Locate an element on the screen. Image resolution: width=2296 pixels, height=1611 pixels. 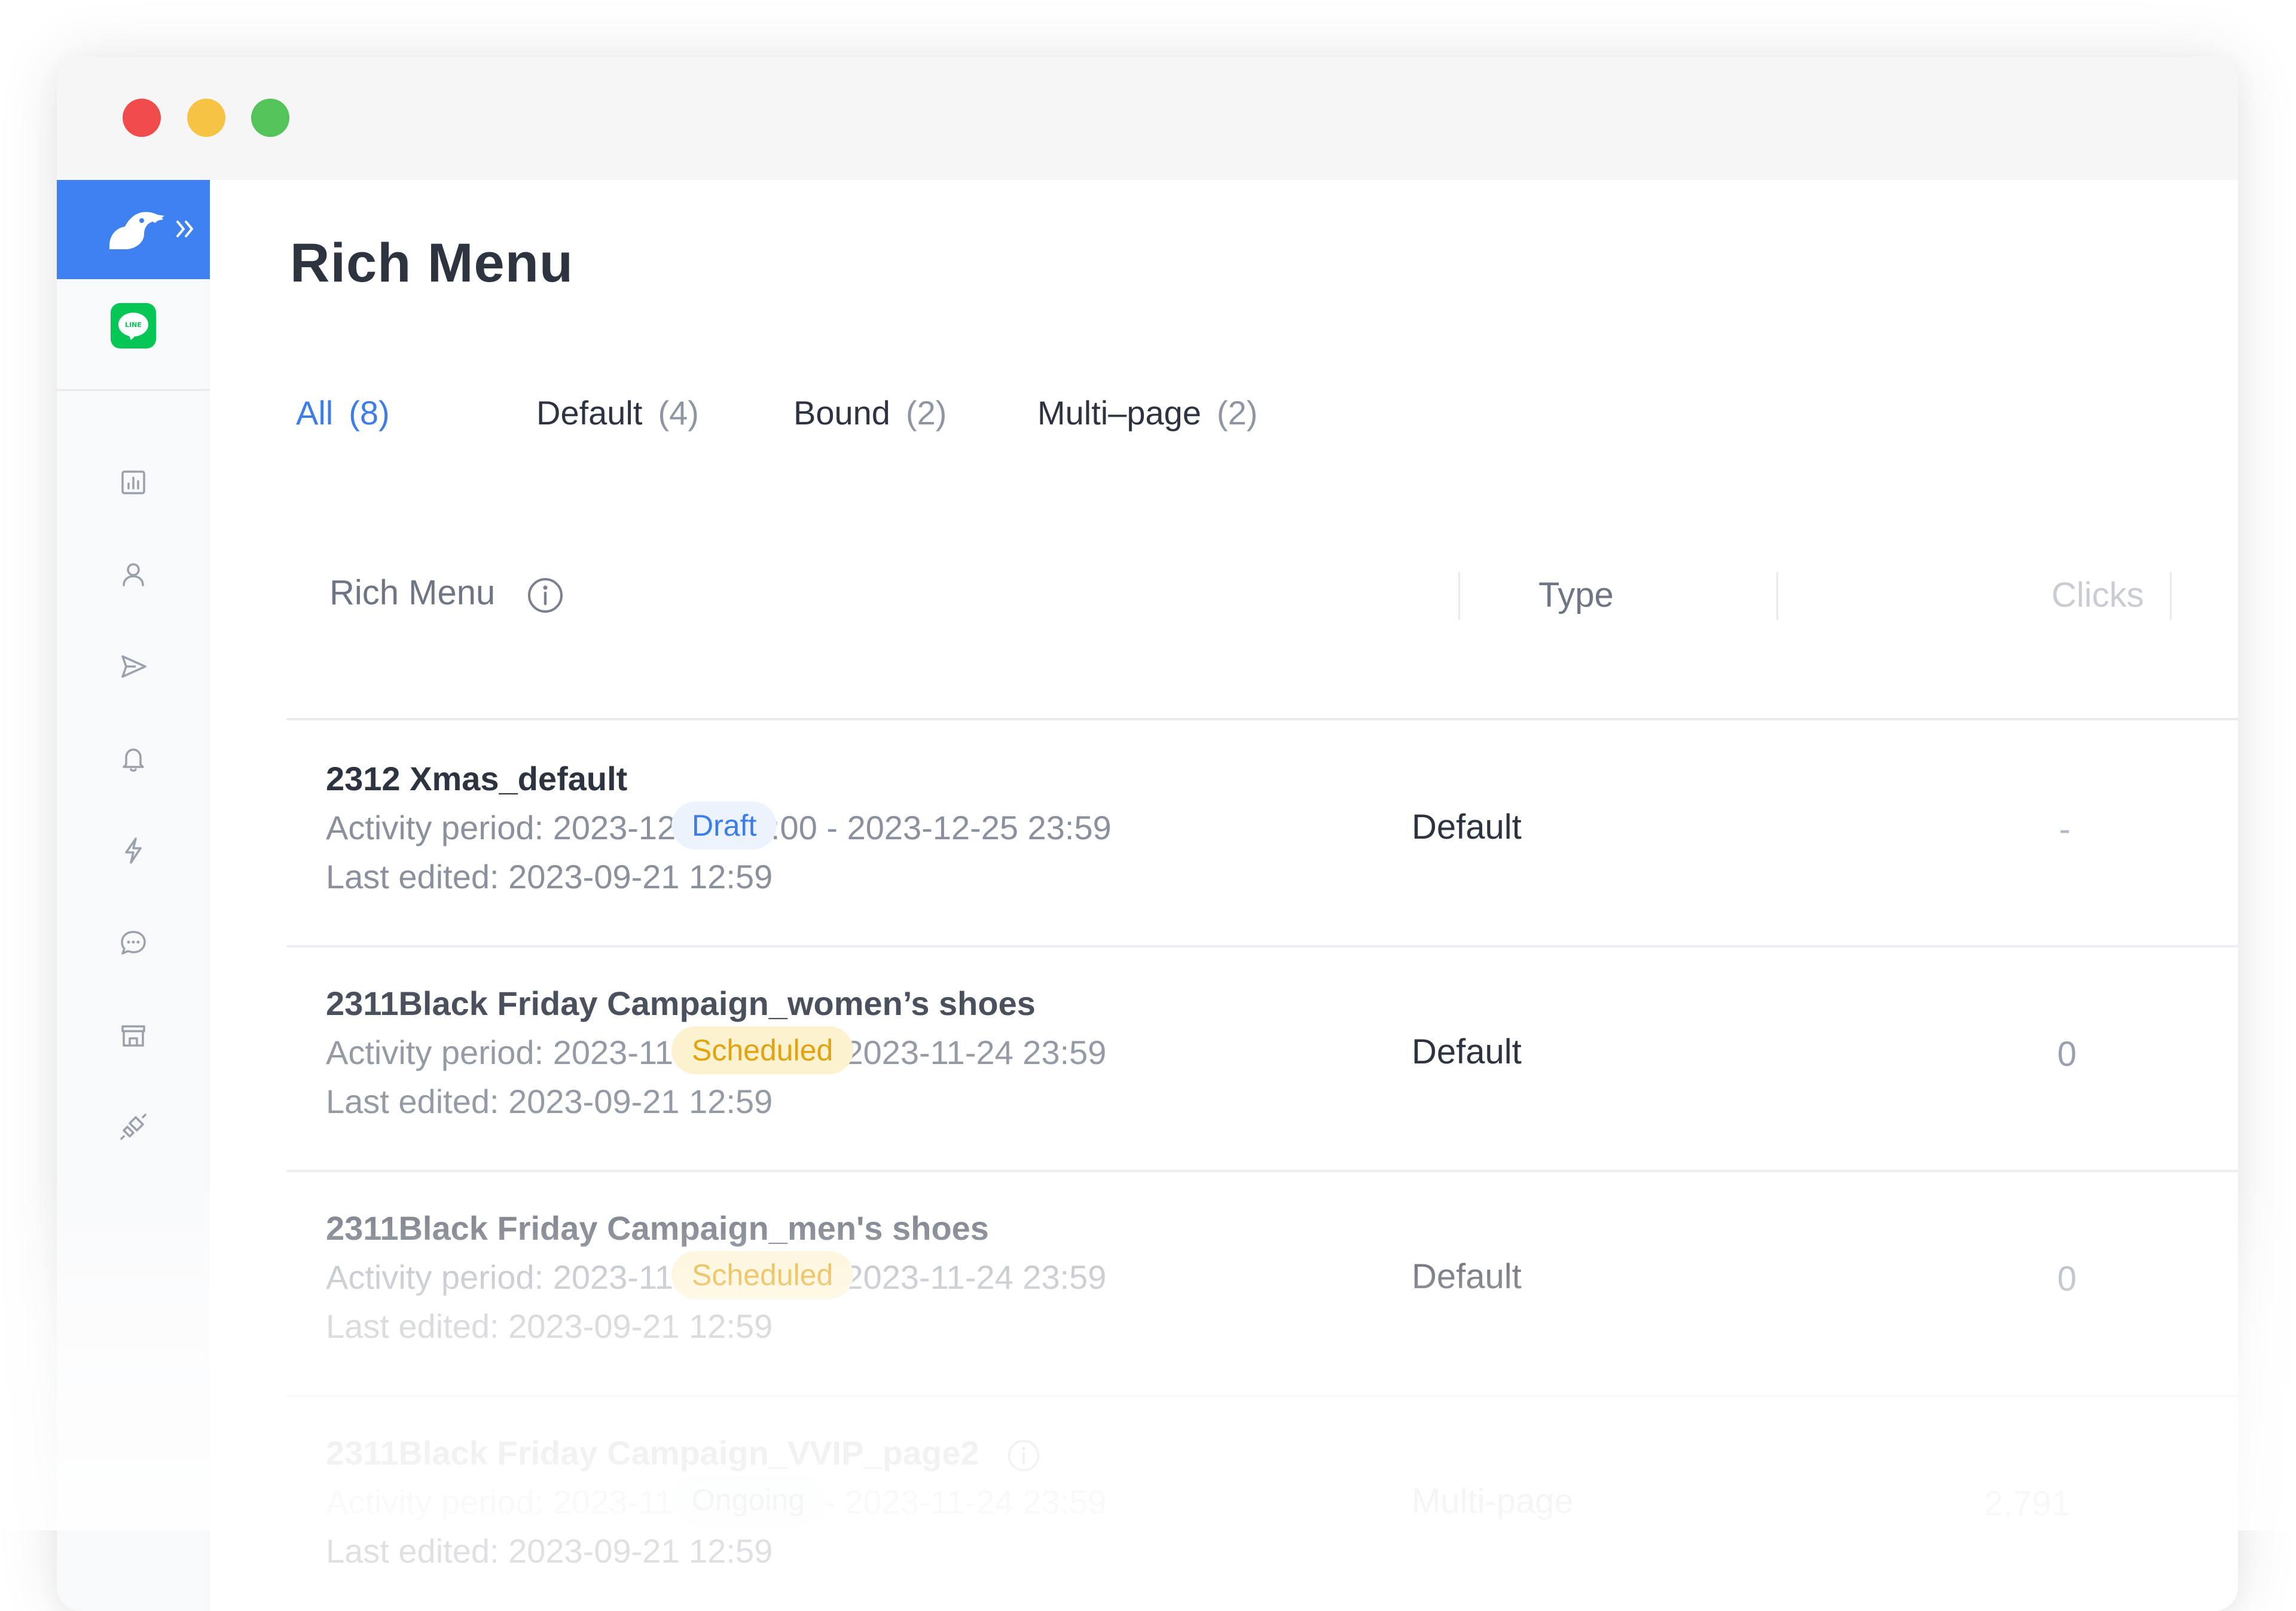
column-header-clicks: Clicks is located at coordinates (2097, 595).